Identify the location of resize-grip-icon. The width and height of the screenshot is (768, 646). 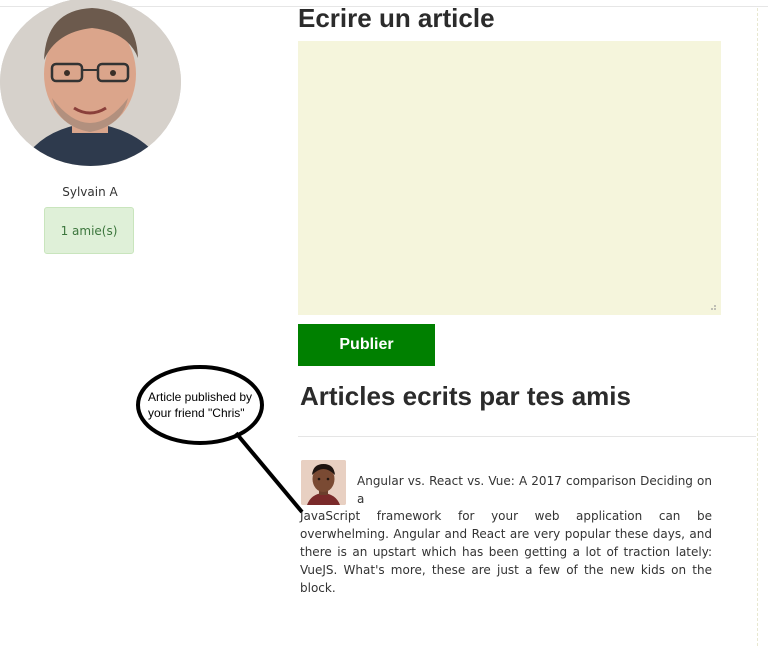
(712, 306).